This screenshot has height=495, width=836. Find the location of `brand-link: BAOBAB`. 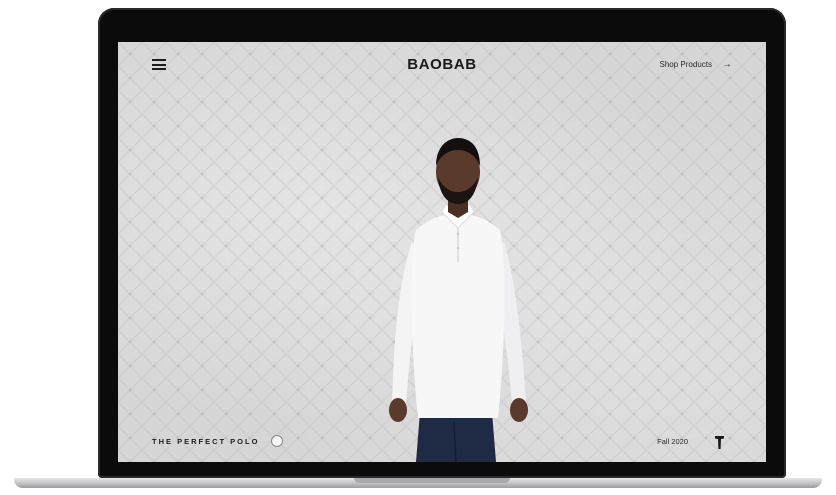

brand-link: BAOBAB is located at coordinates (441, 64).